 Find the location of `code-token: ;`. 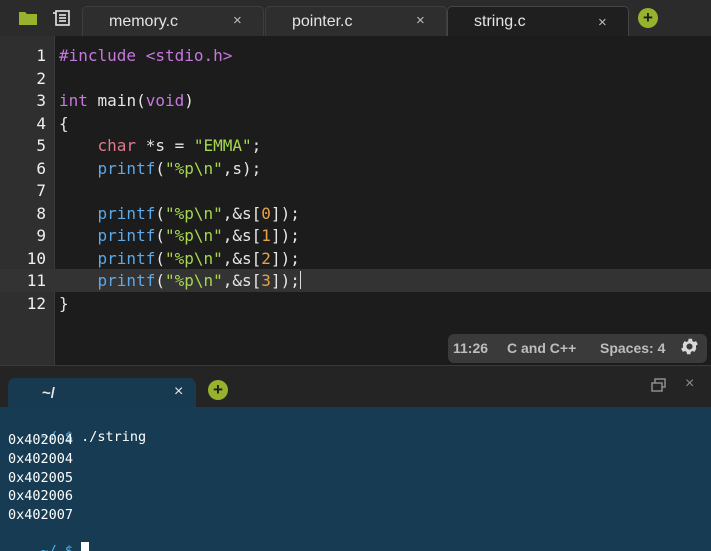

code-token: ; is located at coordinates (256, 145).